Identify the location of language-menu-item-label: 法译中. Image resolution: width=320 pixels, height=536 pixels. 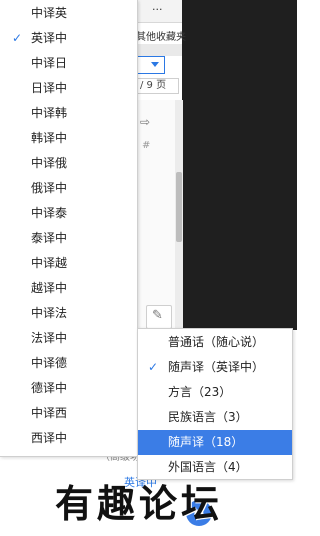
(49, 338).